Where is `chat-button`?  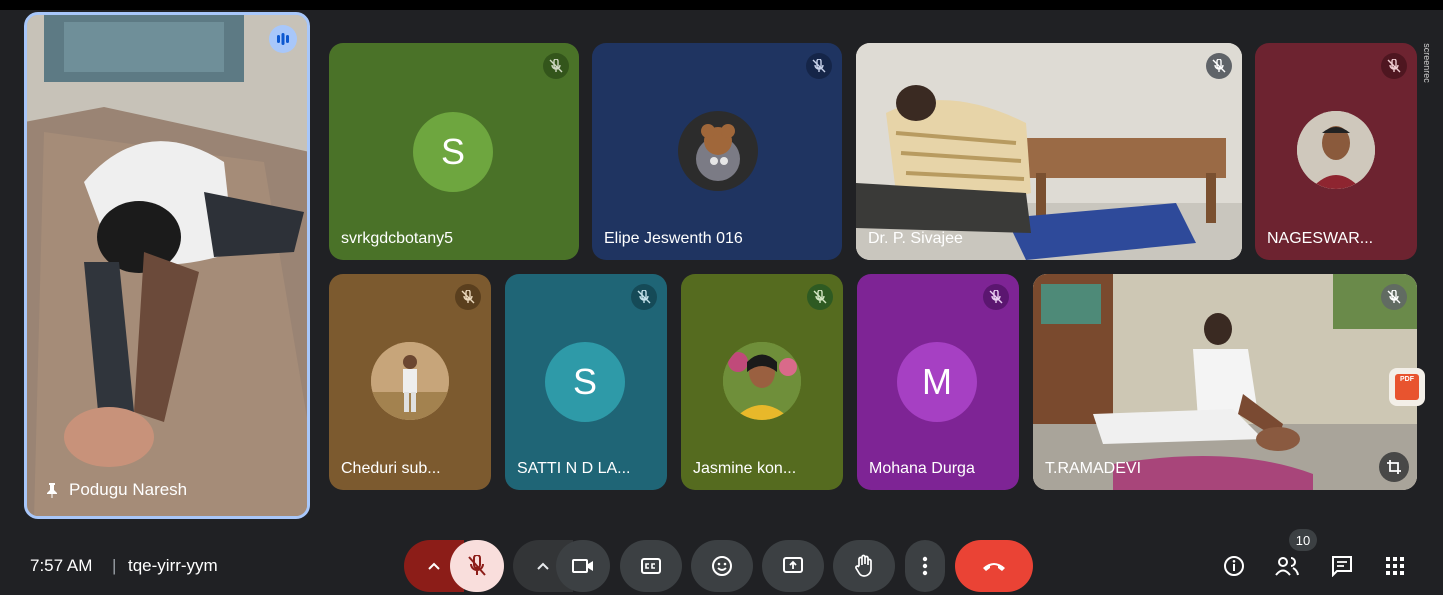
chat-button is located at coordinates (1342, 566).